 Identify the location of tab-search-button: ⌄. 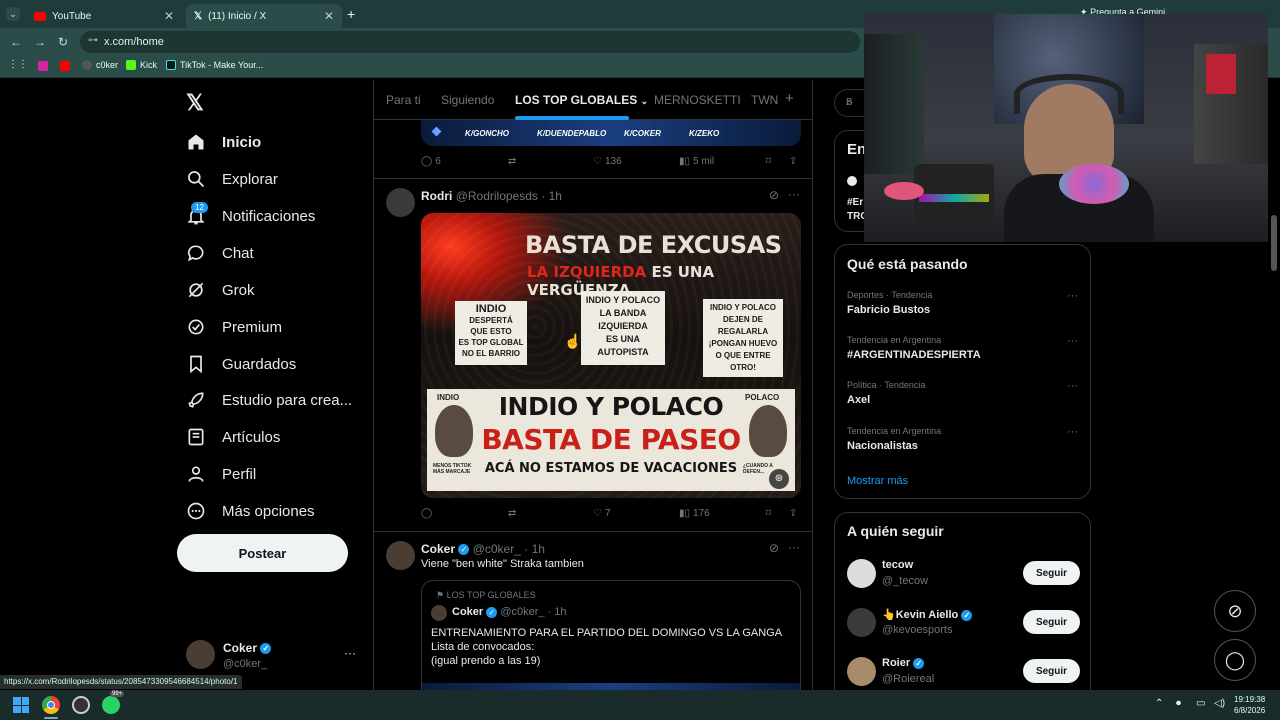
(13, 14).